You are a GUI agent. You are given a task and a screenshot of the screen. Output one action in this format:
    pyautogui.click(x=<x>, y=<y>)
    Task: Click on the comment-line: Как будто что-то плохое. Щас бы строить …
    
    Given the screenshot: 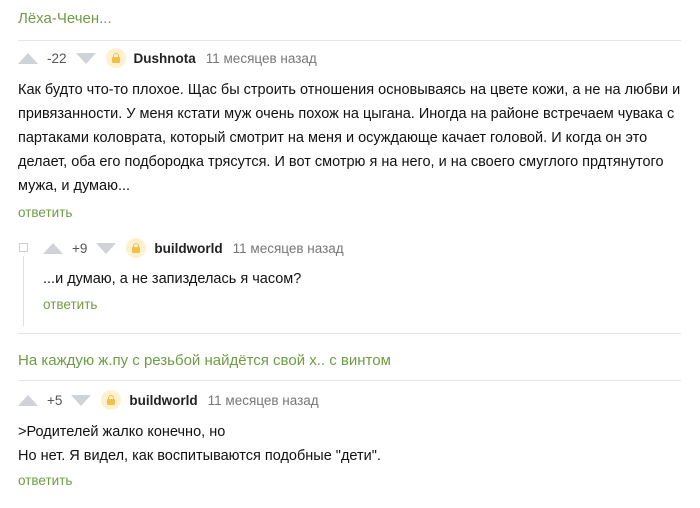 What is the action you would take?
    pyautogui.click(x=349, y=90)
    